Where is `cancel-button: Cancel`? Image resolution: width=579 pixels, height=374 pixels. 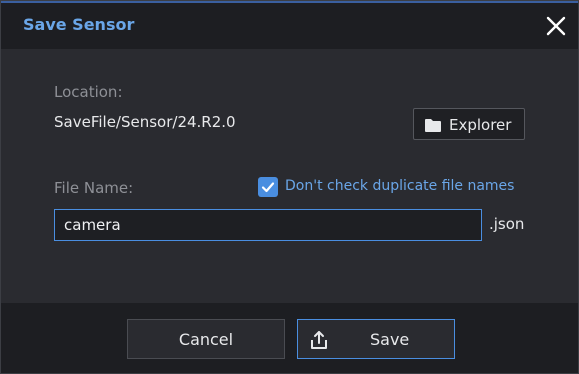
cancel-button: Cancel is located at coordinates (206, 339).